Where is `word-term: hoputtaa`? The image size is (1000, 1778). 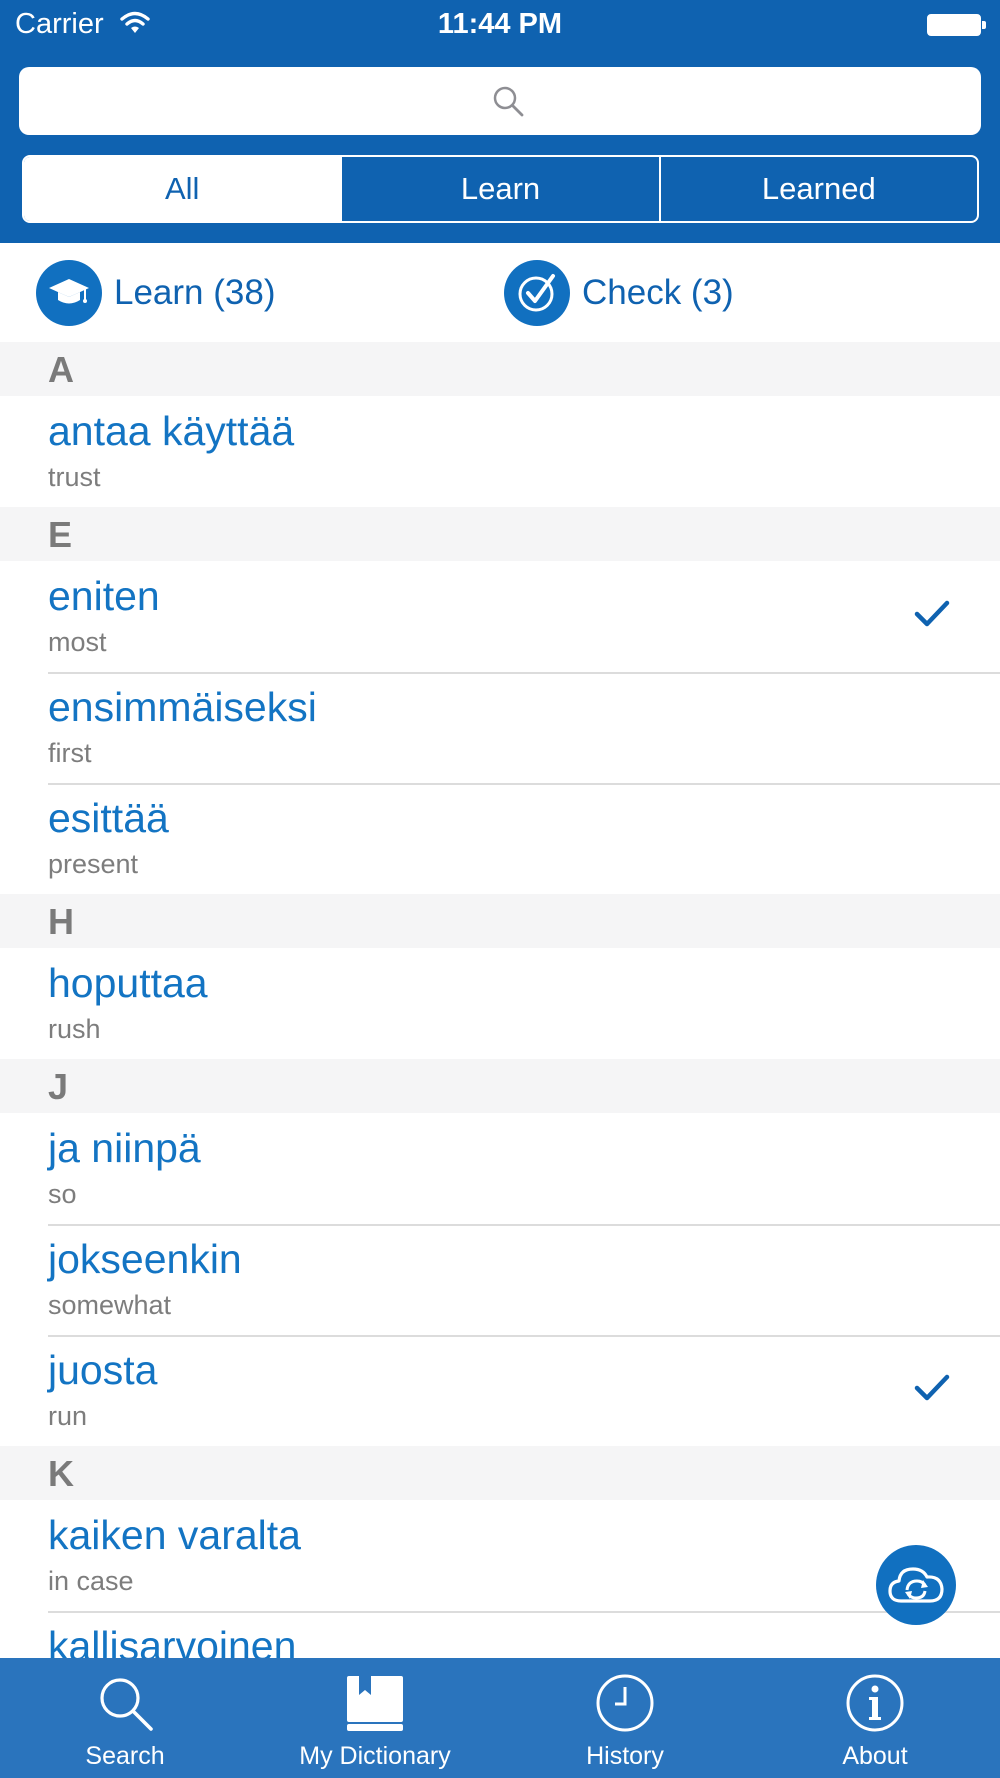 word-term: hoputtaa is located at coordinates (128, 983).